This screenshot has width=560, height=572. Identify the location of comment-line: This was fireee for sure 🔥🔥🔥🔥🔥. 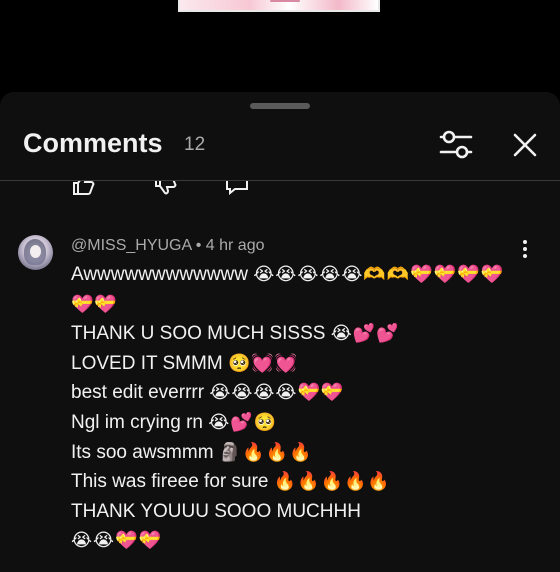
(231, 482).